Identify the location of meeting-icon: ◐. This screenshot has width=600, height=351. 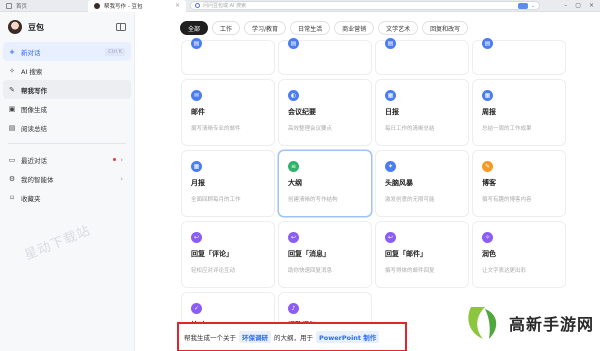
(293, 95).